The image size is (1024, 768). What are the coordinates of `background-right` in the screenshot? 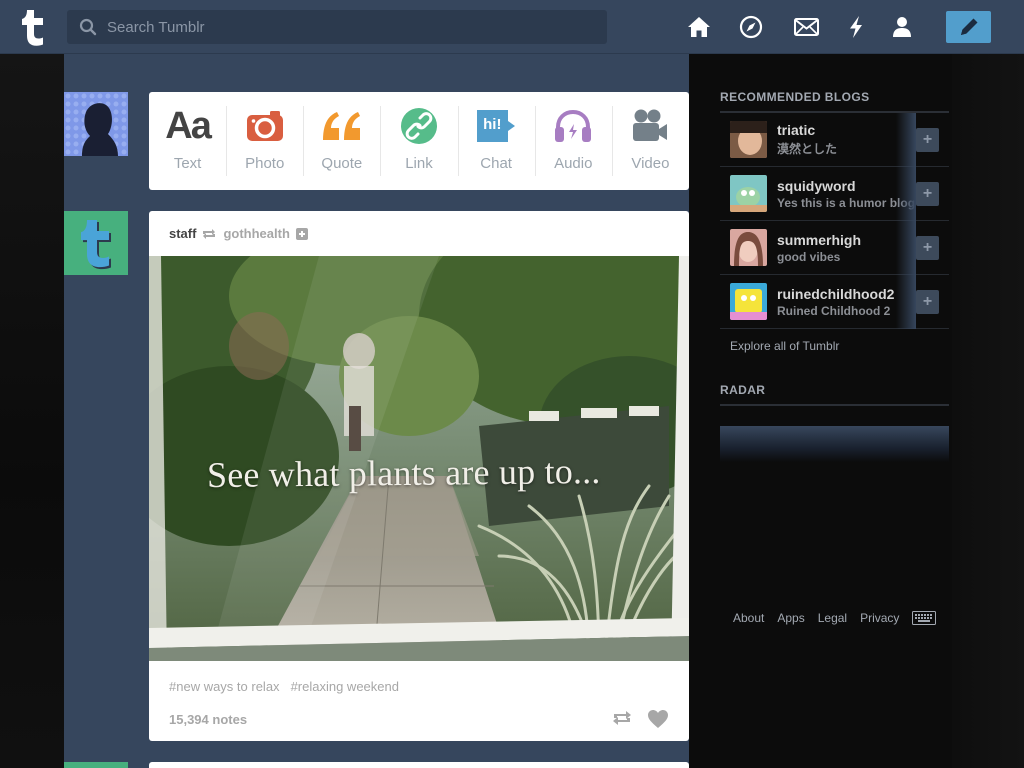 It's located at (988, 411).